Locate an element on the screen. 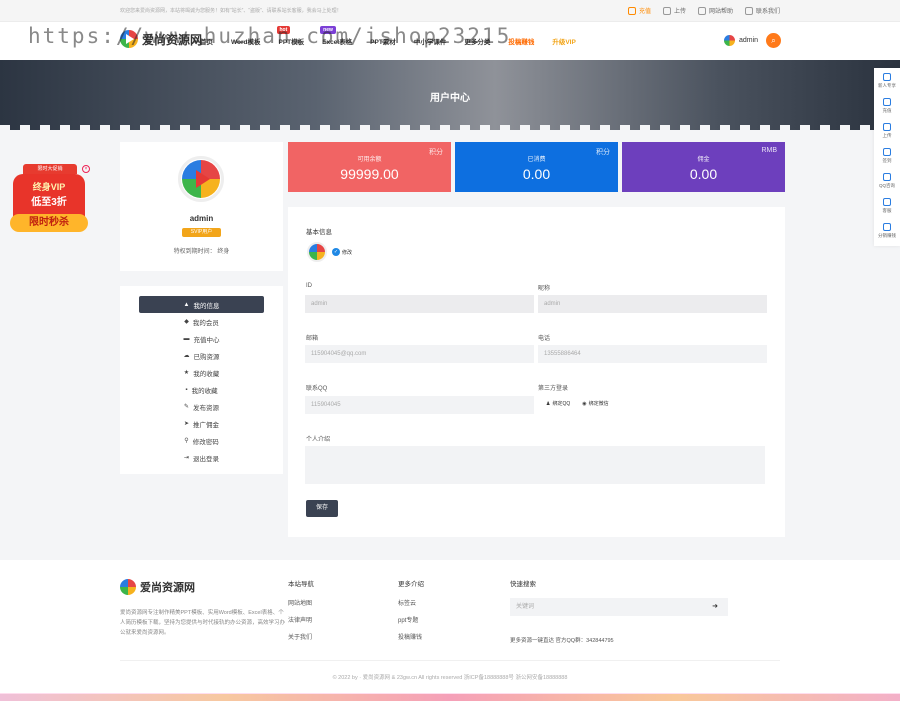 Image resolution: width=900 pixels, height=701 pixels. footer-link-sitemap: 网站地图 is located at coordinates (301, 602).